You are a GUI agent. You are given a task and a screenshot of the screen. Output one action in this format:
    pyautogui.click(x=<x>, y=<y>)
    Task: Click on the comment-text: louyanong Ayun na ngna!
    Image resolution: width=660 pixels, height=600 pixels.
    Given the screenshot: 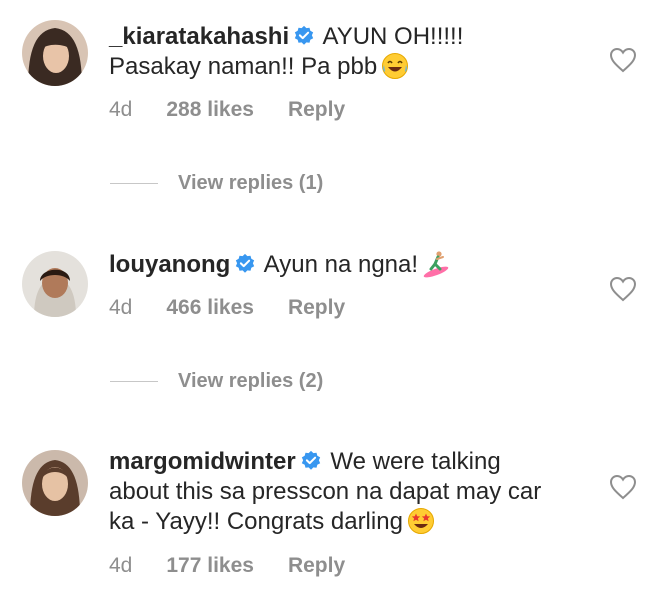 What is the action you would take?
    pyautogui.click(x=329, y=265)
    